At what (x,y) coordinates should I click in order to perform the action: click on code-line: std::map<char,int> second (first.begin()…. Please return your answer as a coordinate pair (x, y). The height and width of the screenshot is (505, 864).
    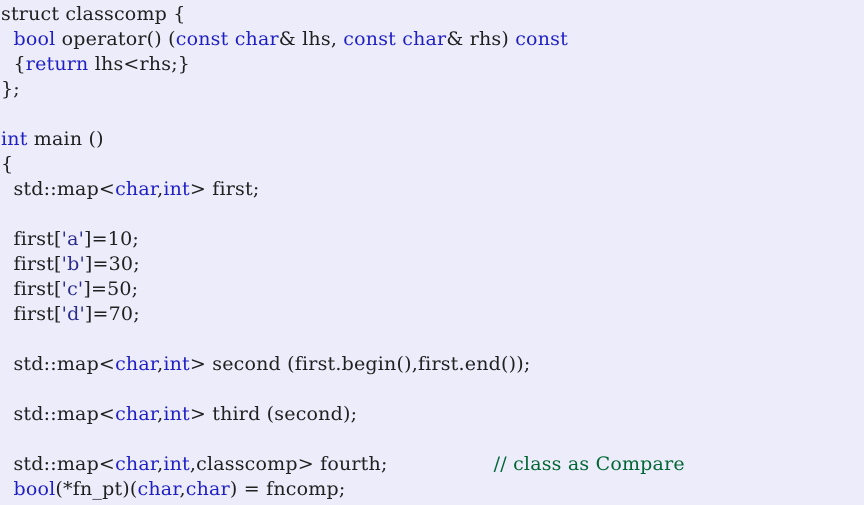
    Looking at the image, I should click on (432, 364).